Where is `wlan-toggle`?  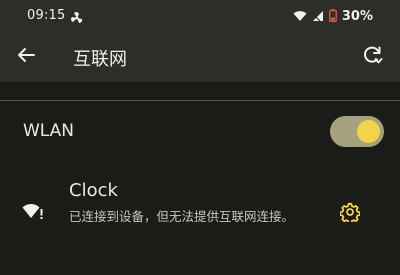
wlan-toggle is located at coordinates (357, 131).